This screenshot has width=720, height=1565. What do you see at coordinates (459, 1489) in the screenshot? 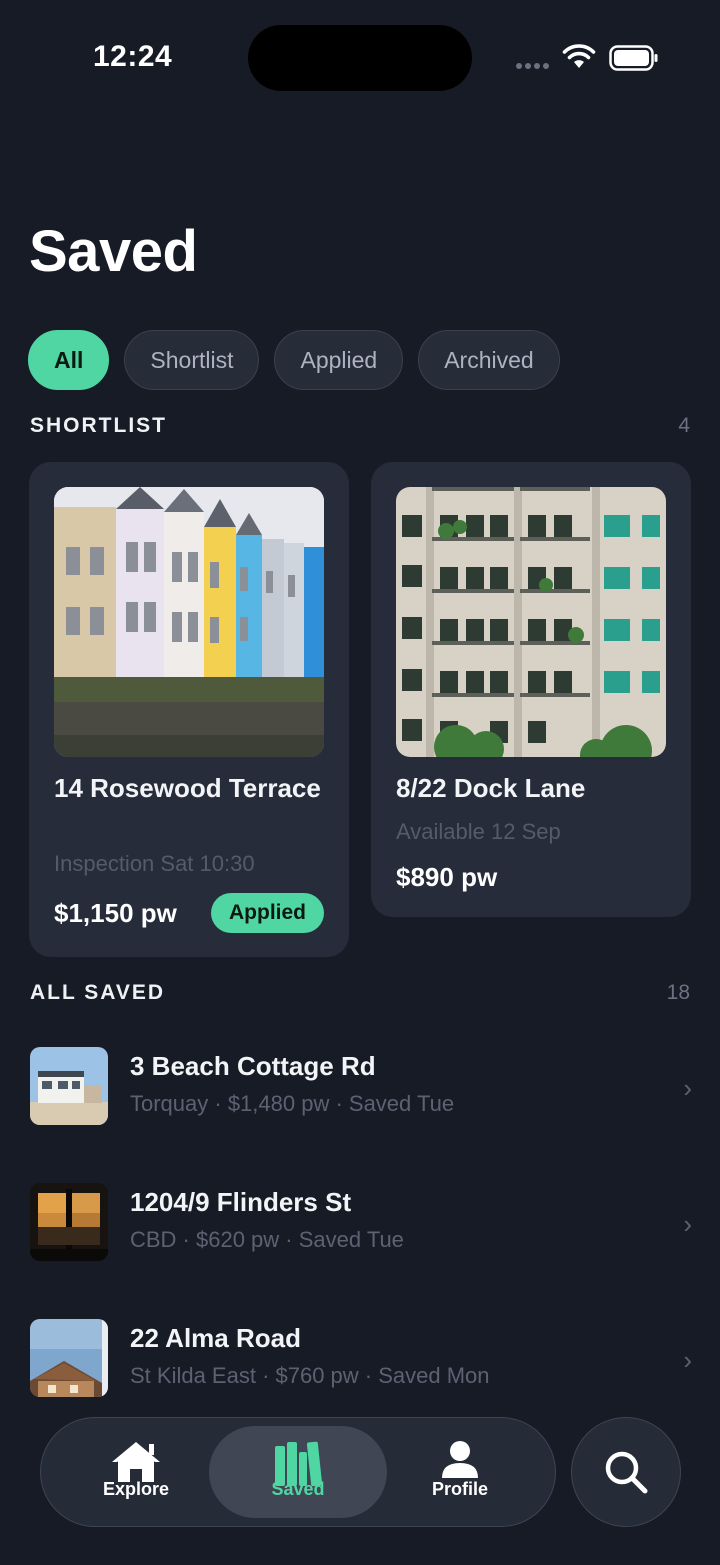
I see `tab-label: Profile` at bounding box center [459, 1489].